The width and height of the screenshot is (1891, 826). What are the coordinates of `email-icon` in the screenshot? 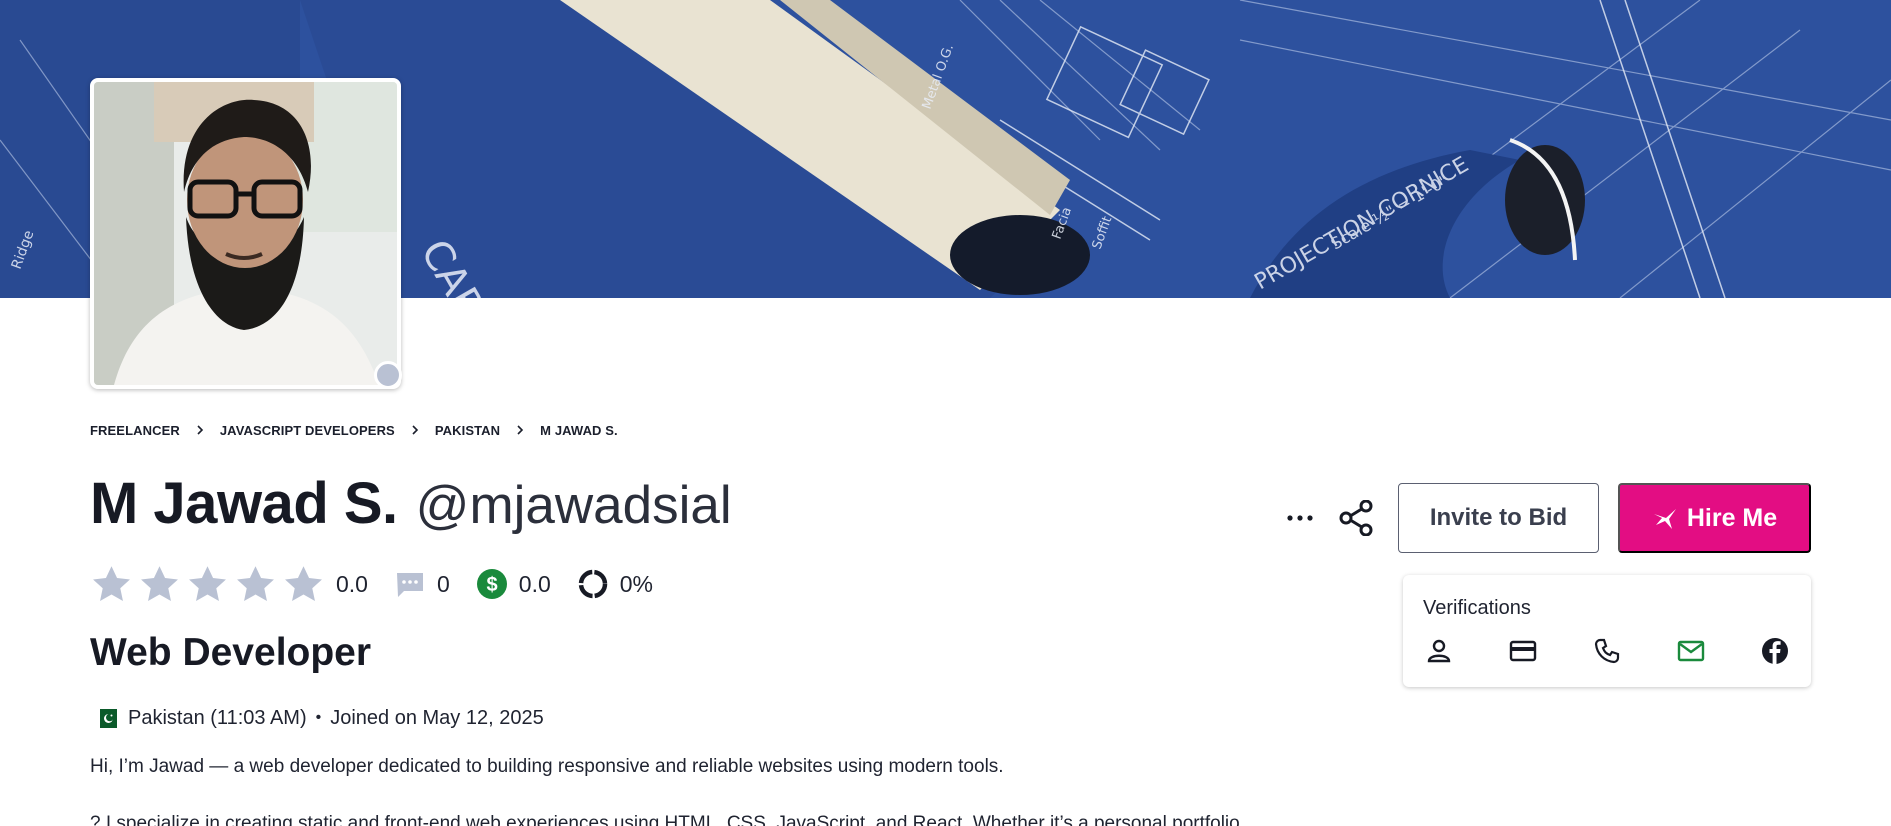 It's located at (1691, 651).